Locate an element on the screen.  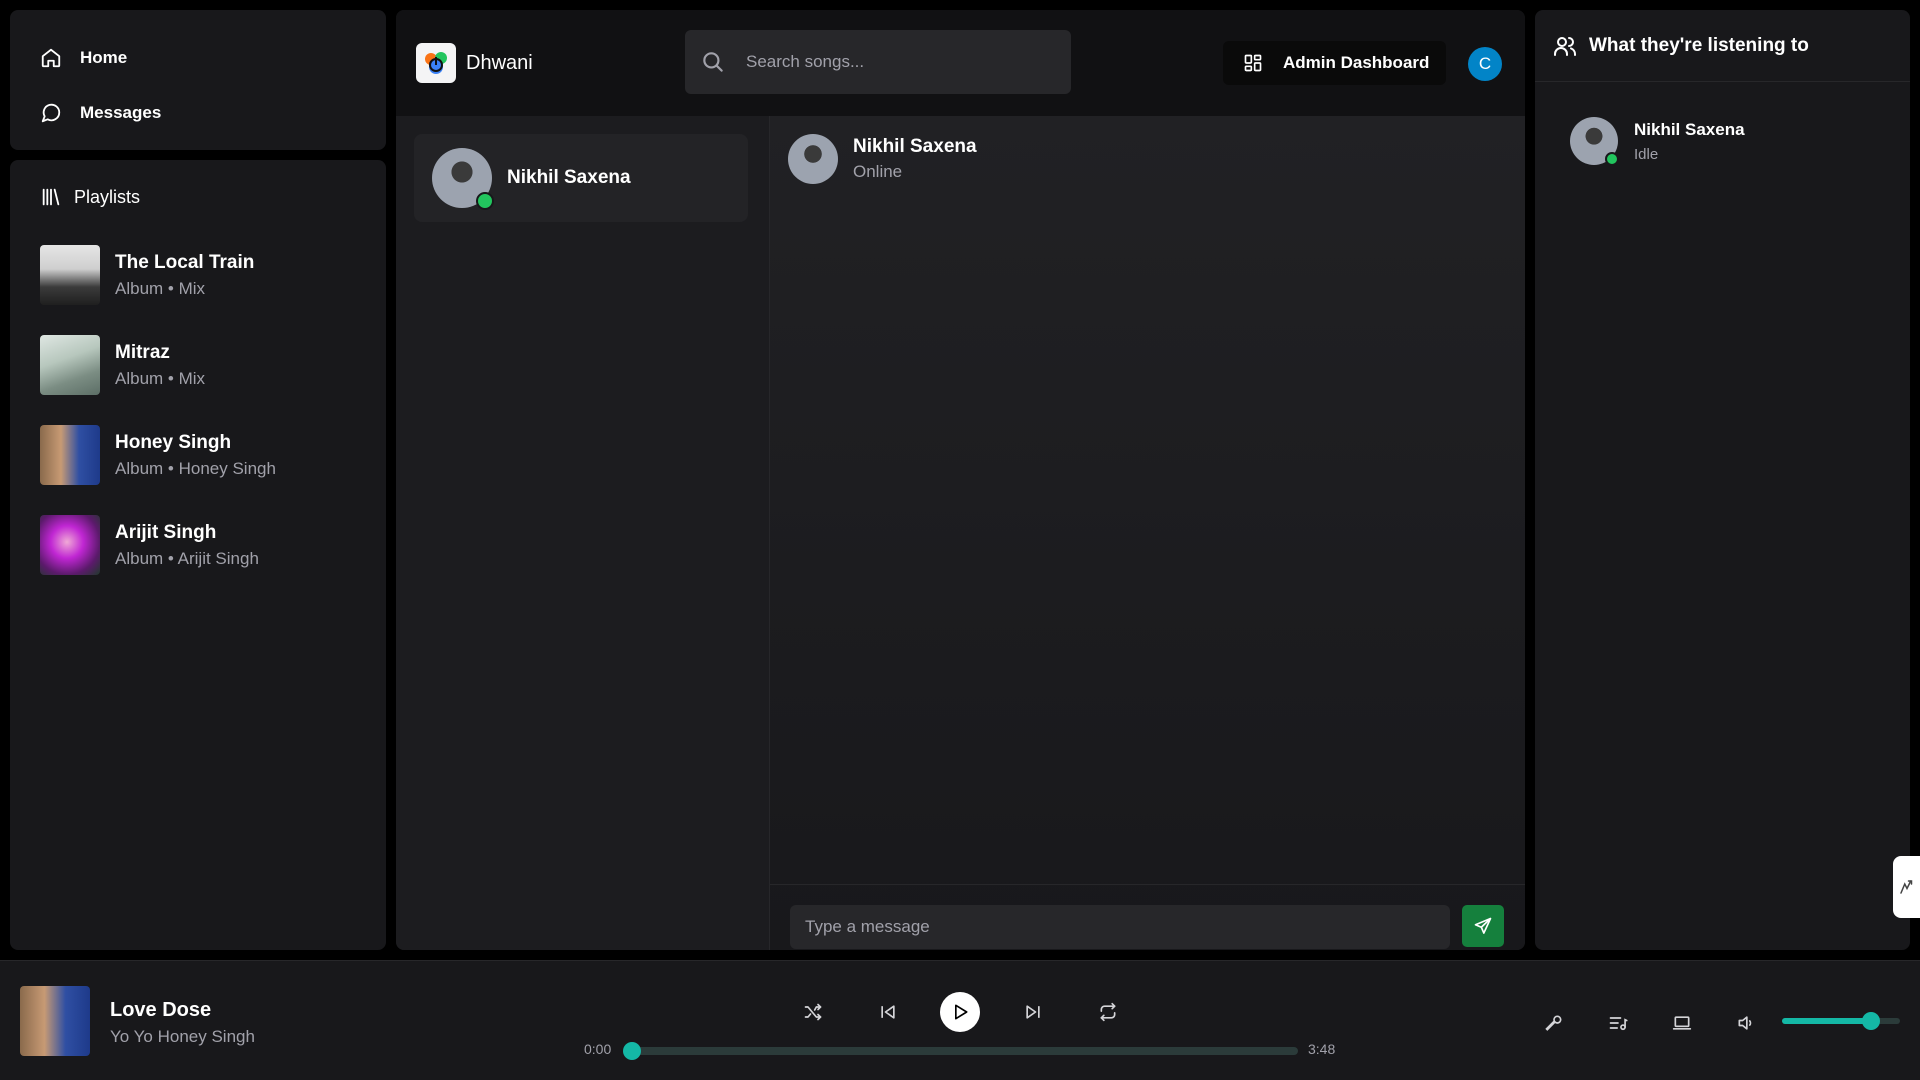
playlist-item: Arijit Singh Album • Arijit Singh is located at coordinates (198, 545).